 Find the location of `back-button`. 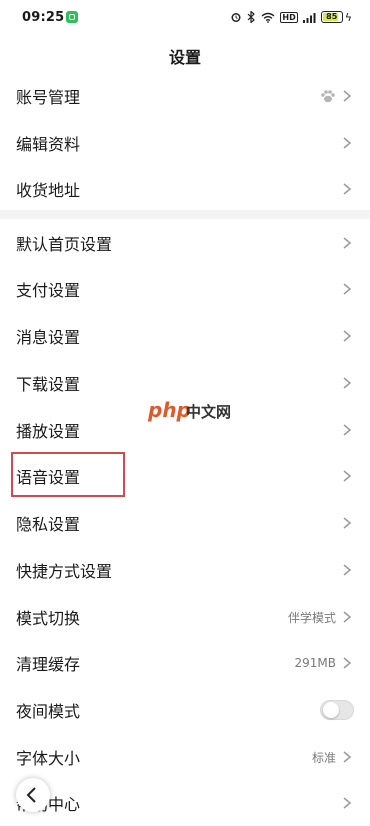

back-button is located at coordinates (33, 795).